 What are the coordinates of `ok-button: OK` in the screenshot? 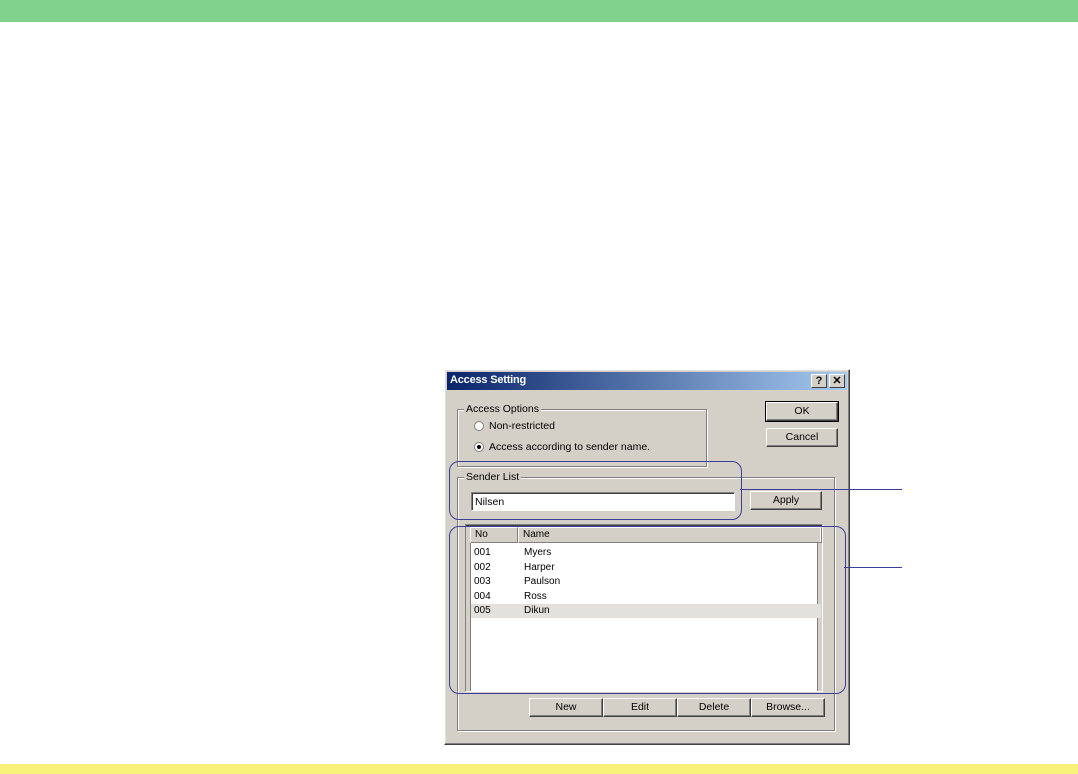 It's located at (802, 411).